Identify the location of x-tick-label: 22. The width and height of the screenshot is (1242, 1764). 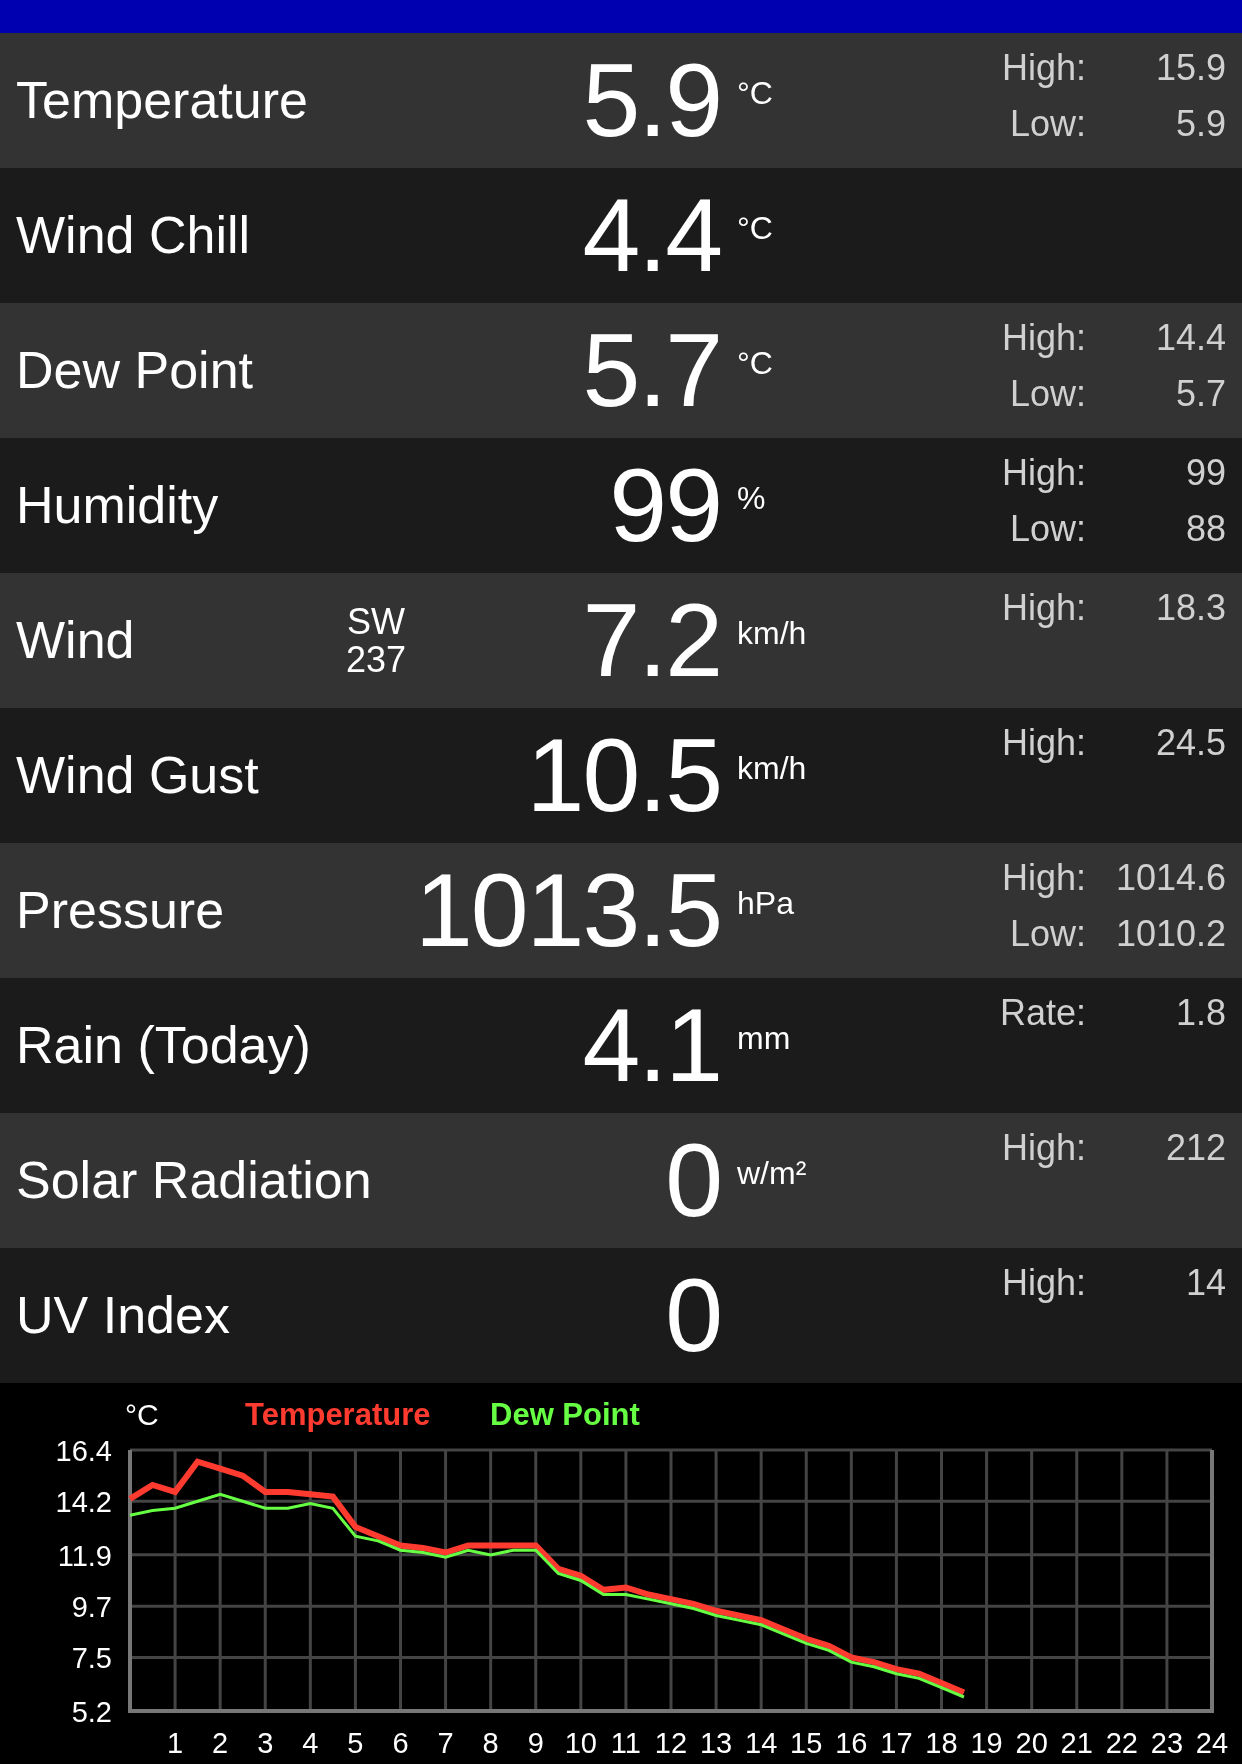
(1121, 1743).